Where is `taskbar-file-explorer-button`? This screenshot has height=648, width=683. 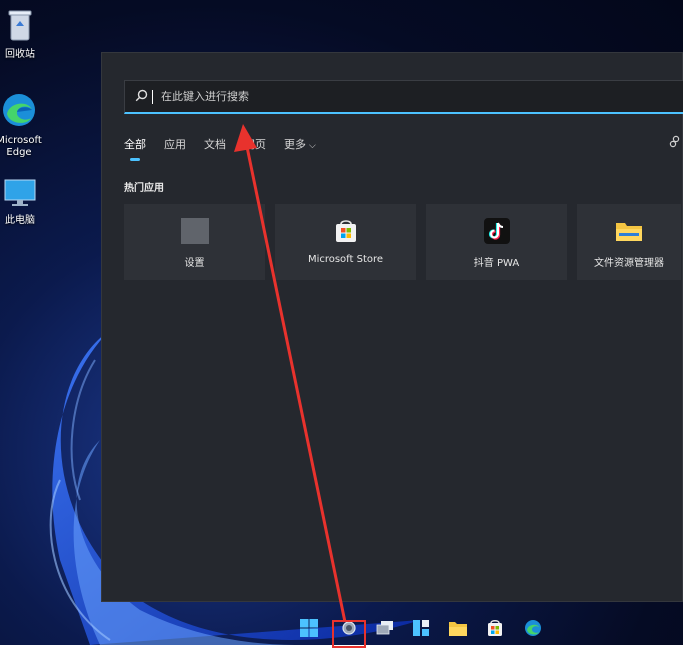
taskbar-file-explorer-button is located at coordinates (458, 630).